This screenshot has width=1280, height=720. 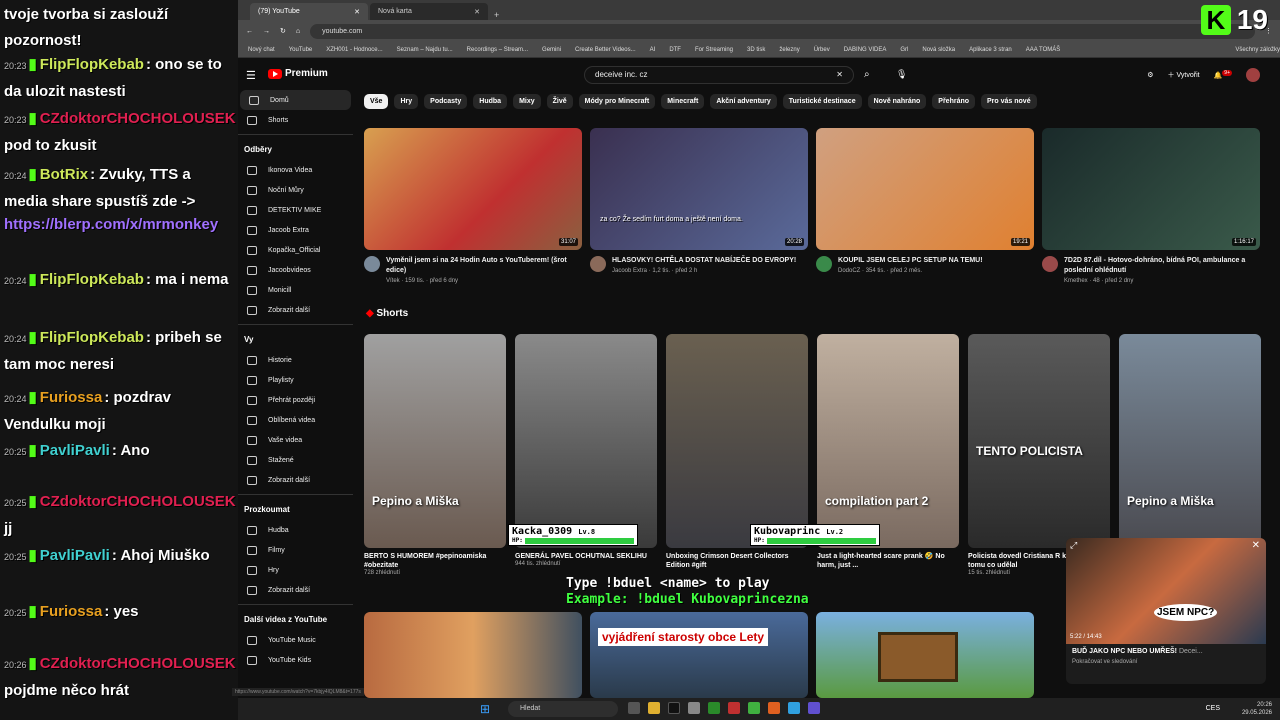 I want to click on bookmark-item: AAA TOMÁŠ, so click(x=1043, y=50).